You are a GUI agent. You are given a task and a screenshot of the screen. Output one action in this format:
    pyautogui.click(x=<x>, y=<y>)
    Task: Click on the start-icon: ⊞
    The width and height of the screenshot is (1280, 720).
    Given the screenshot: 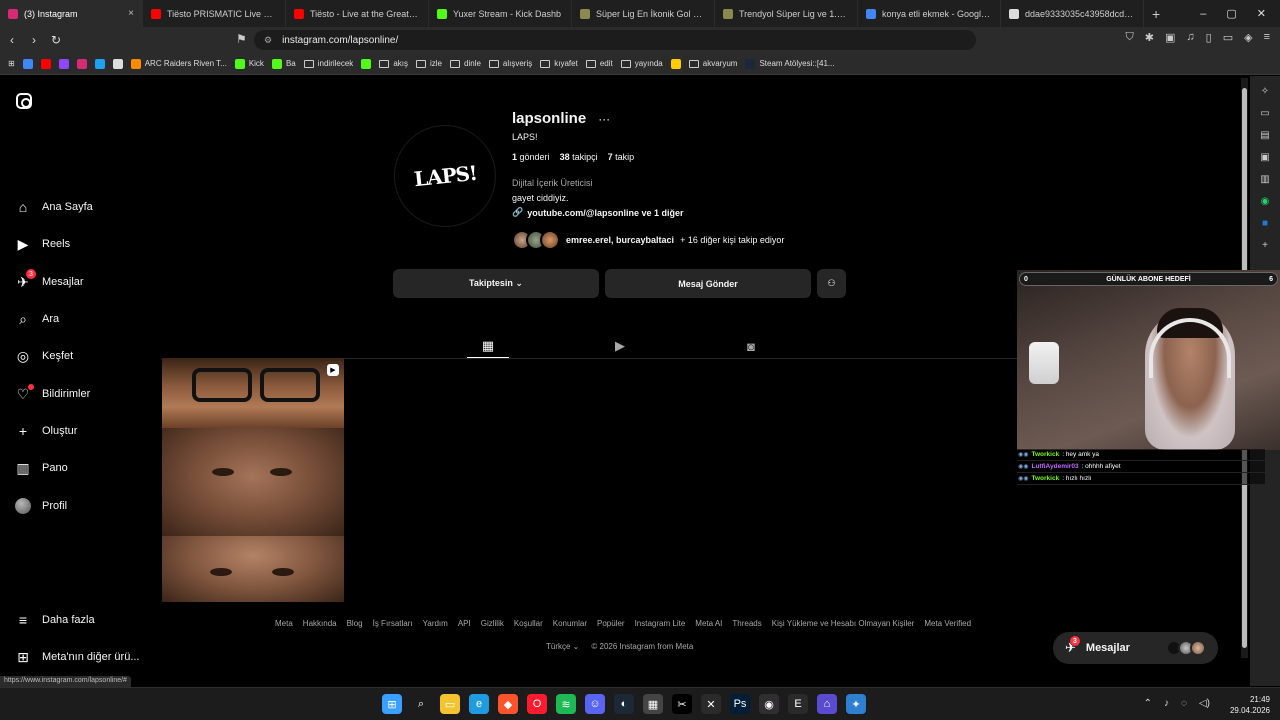 What is the action you would take?
    pyautogui.click(x=392, y=704)
    